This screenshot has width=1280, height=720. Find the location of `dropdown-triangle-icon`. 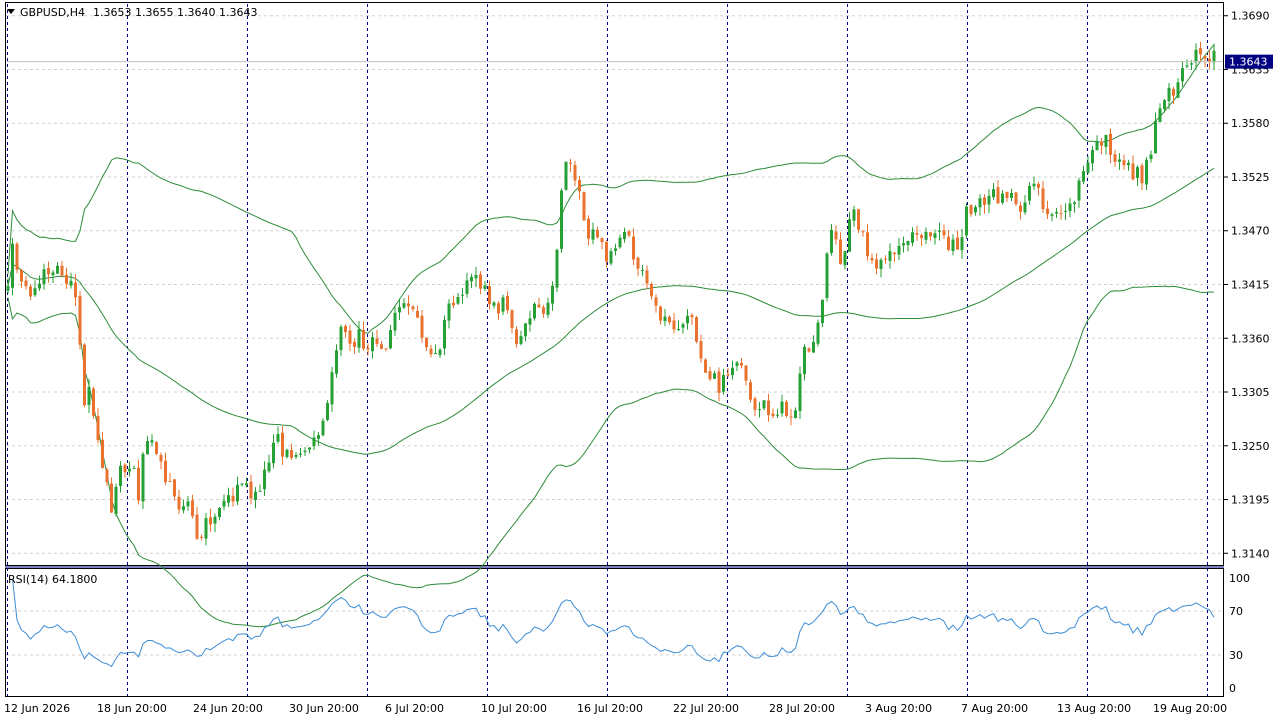

dropdown-triangle-icon is located at coordinates (11, 11).